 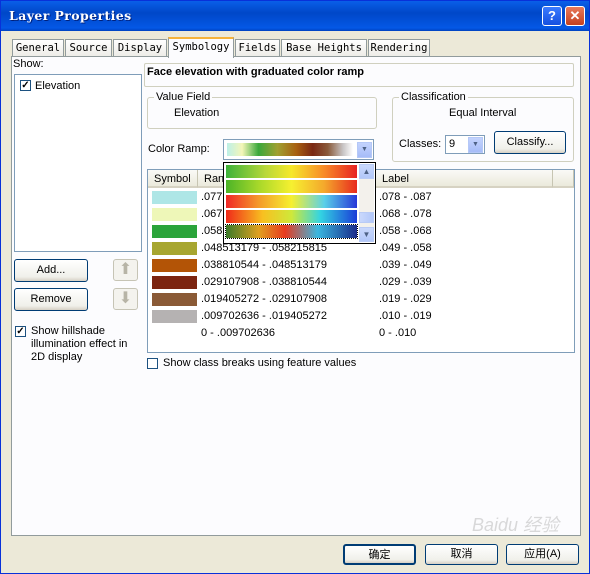 What do you see at coordinates (324, 48) in the screenshot?
I see `tab-base-heights: Base Heights` at bounding box center [324, 48].